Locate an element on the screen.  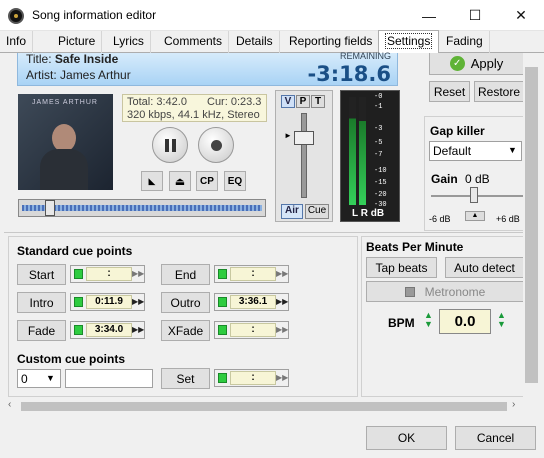
check-icon: ✓ is located at coordinates (457, 63).